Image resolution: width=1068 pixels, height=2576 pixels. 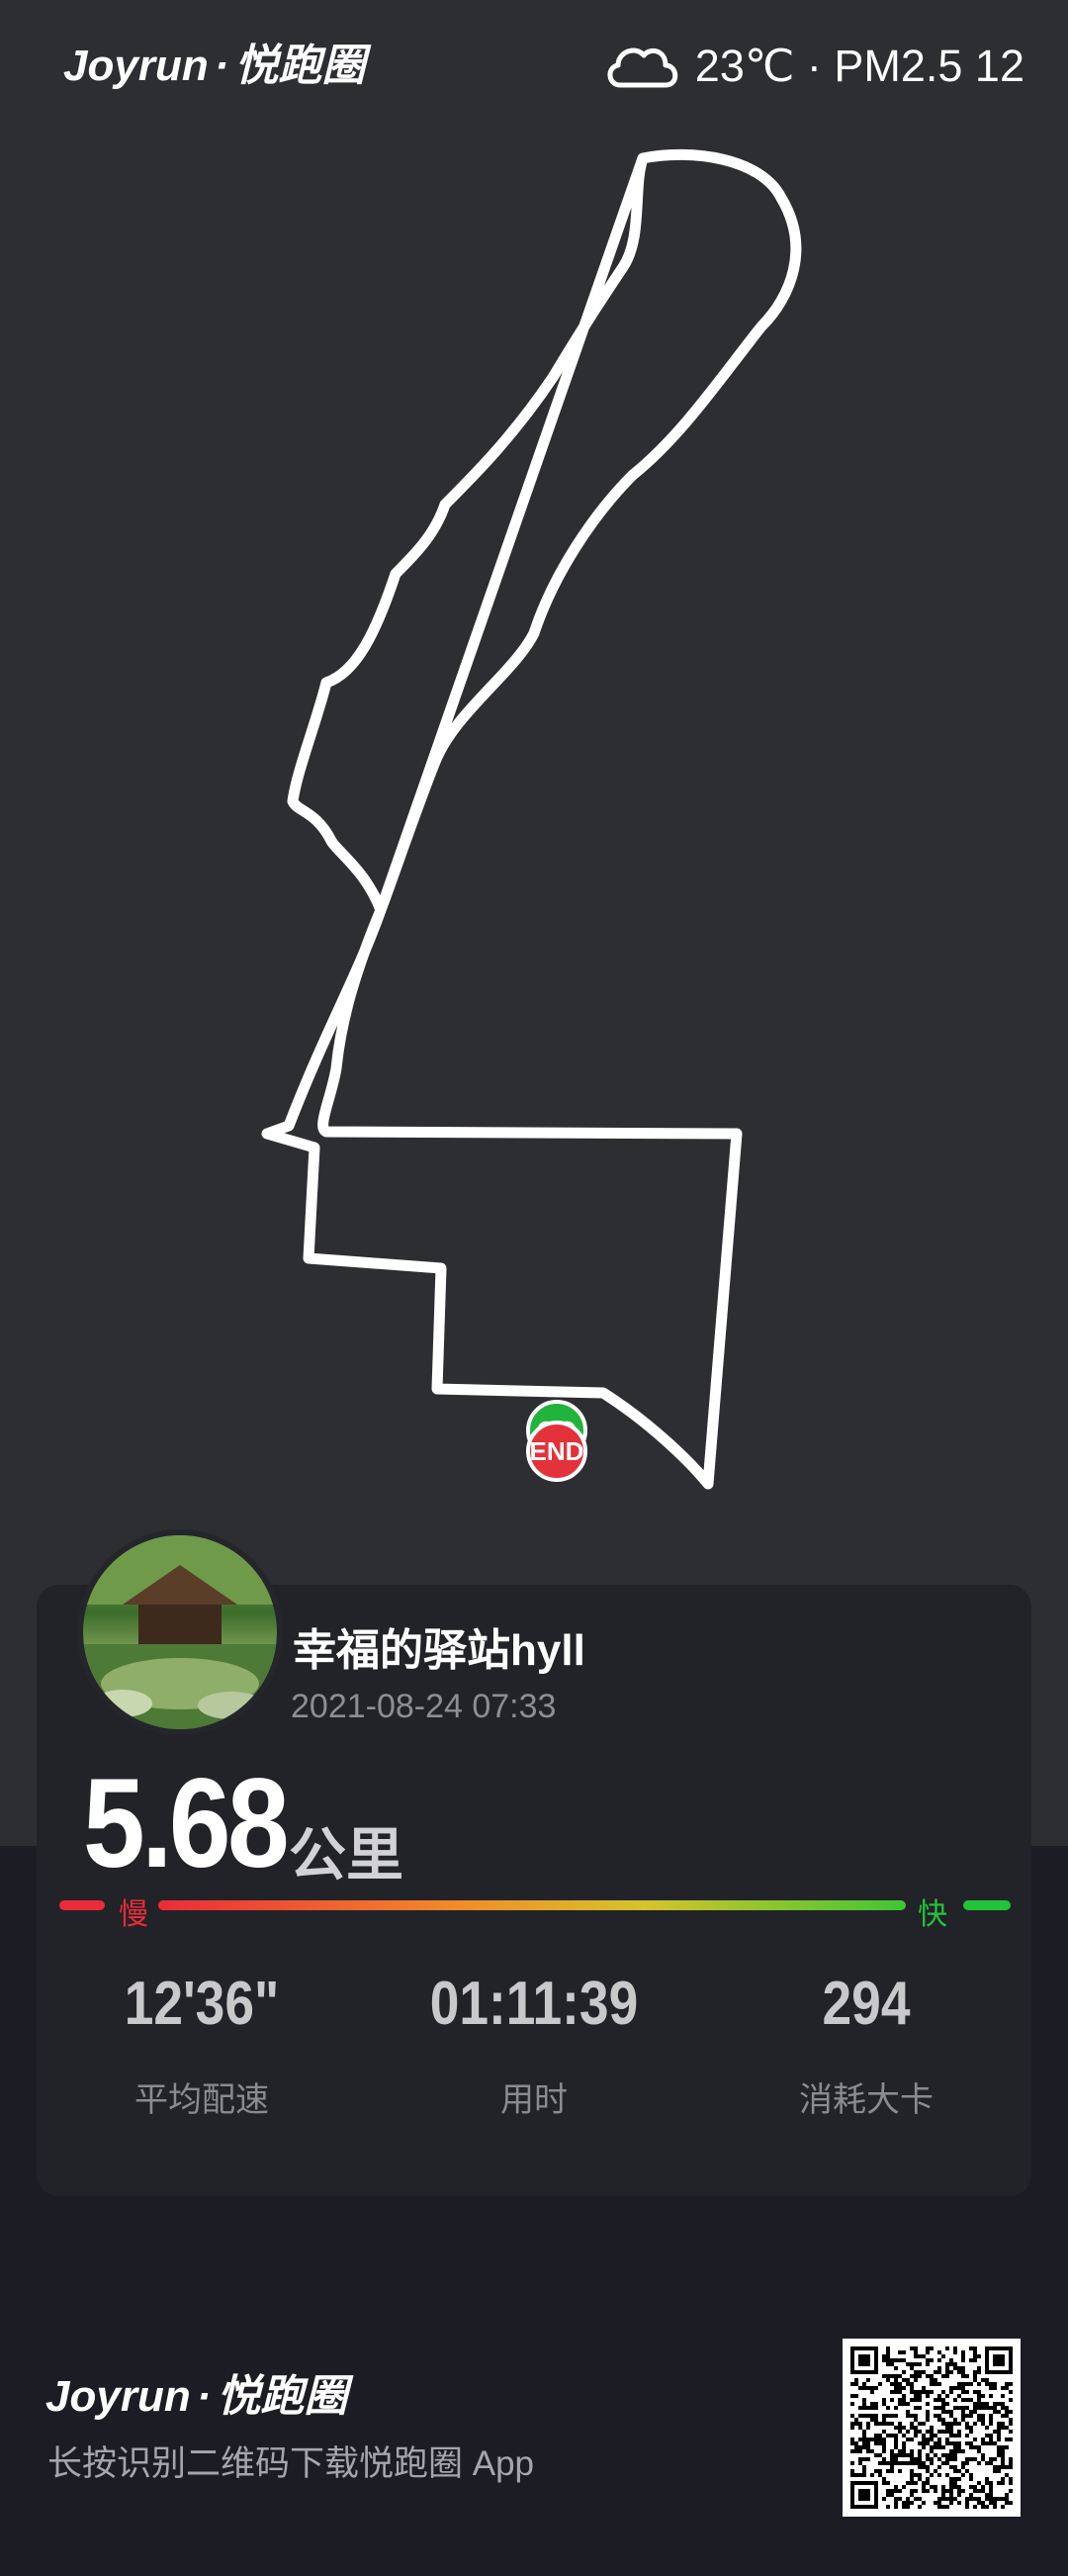 I want to click on weather-info: 23℃ · PM2.5 12, so click(x=813, y=66).